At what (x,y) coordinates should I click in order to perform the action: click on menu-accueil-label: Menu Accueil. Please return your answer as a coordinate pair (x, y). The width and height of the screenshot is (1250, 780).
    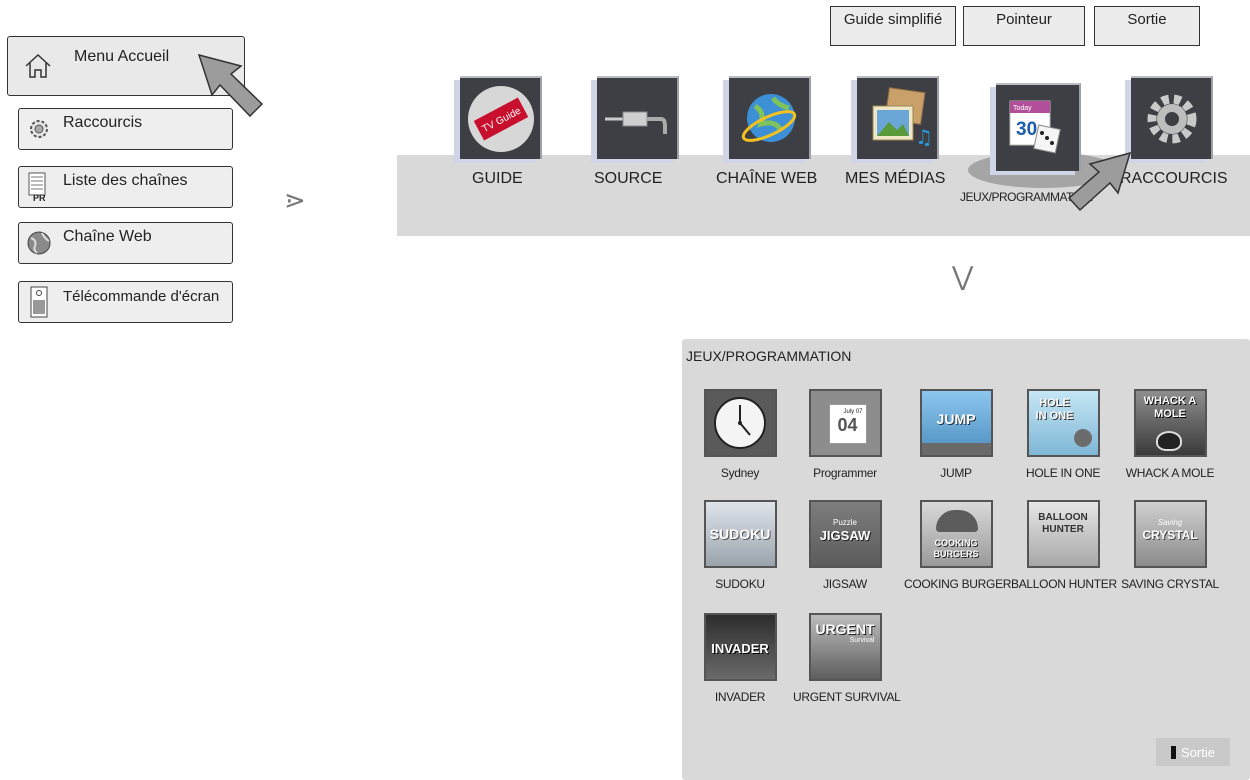
    Looking at the image, I should click on (122, 56).